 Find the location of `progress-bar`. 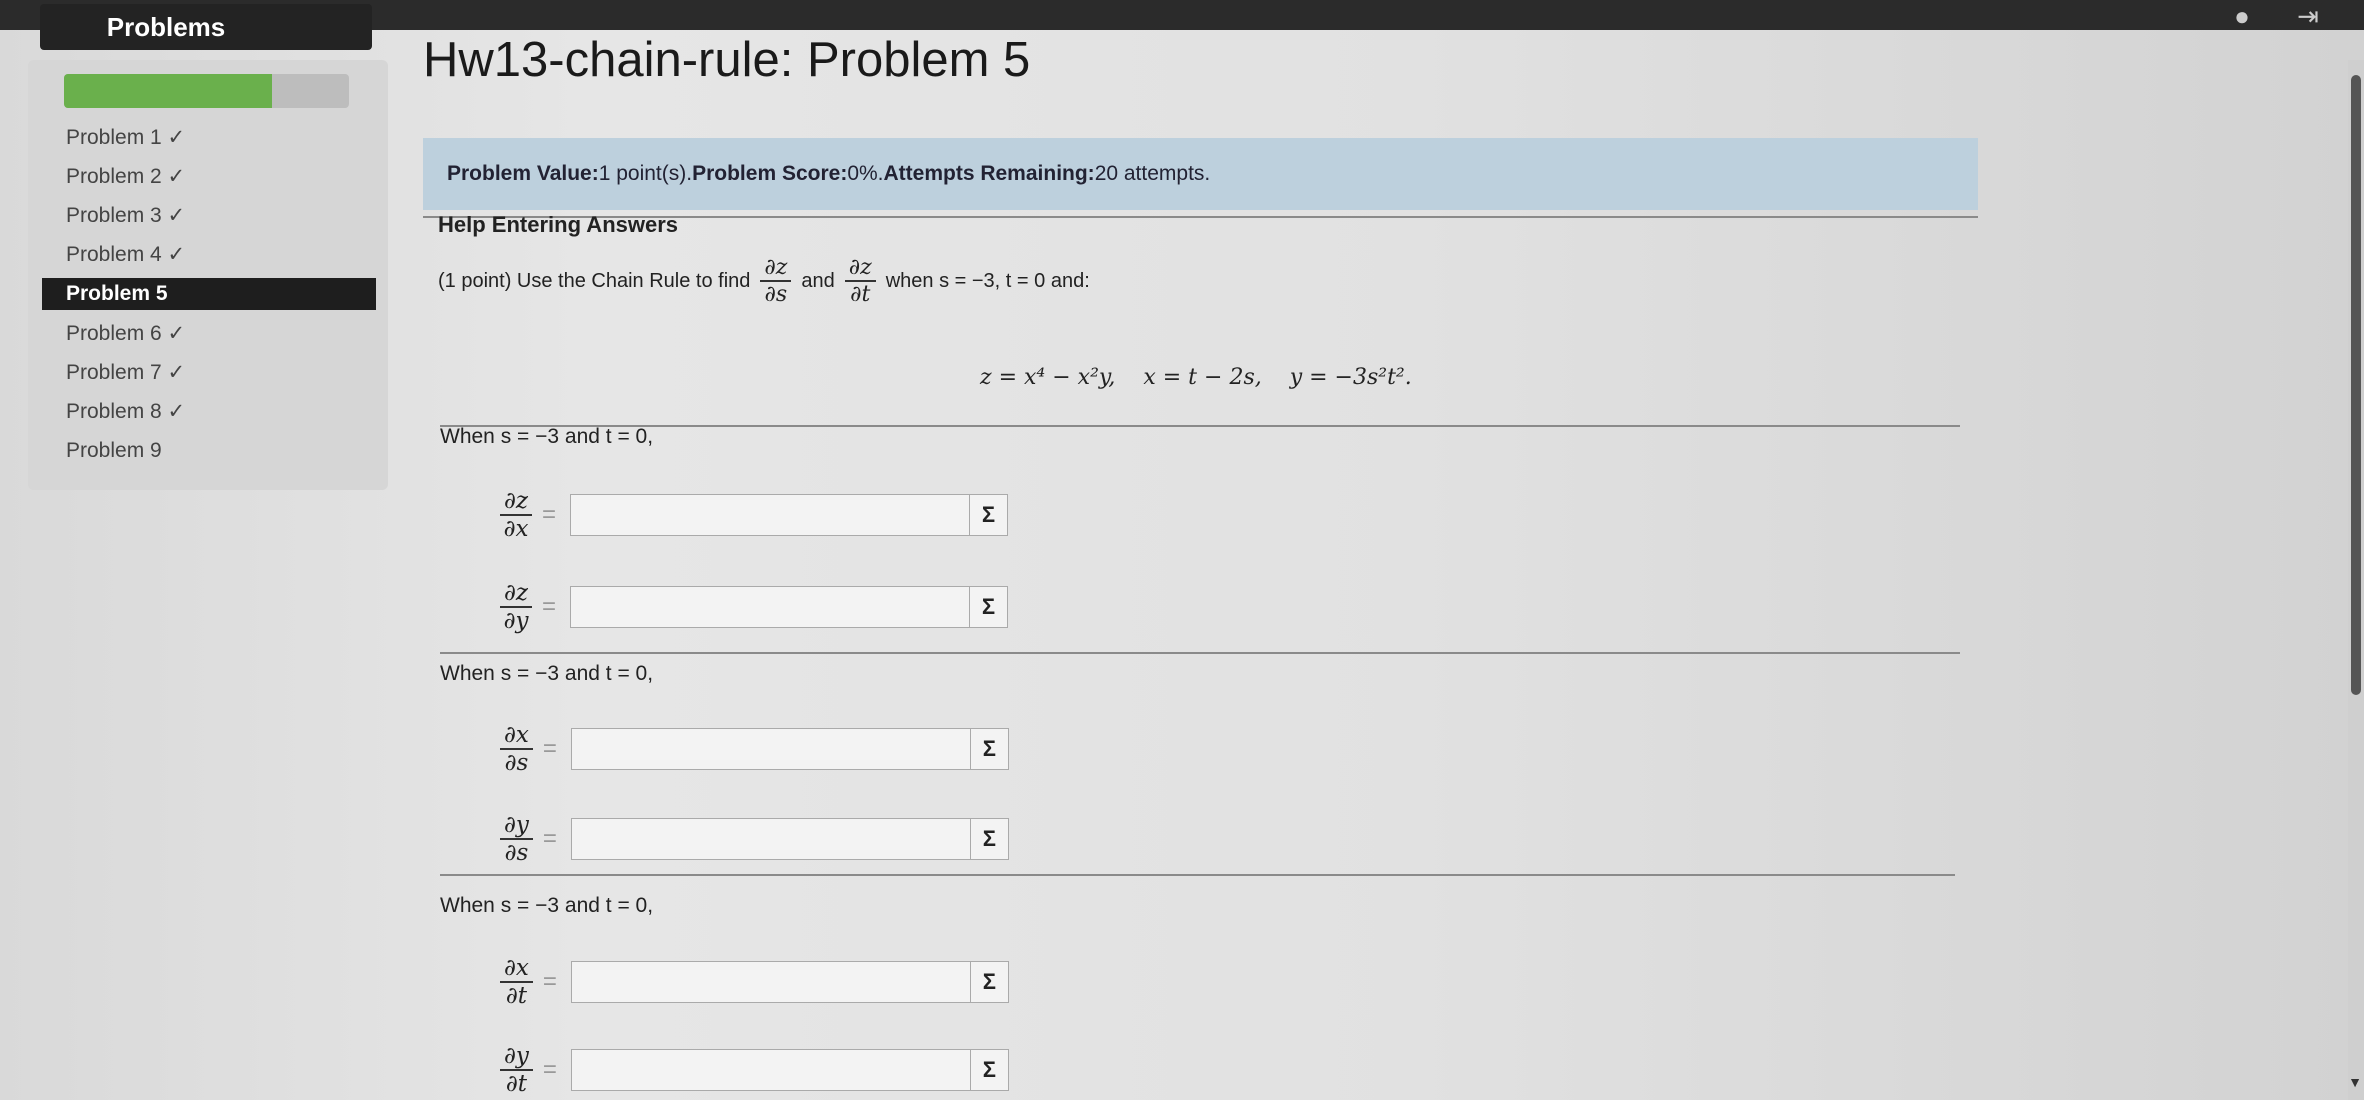

progress-bar is located at coordinates (206, 91).